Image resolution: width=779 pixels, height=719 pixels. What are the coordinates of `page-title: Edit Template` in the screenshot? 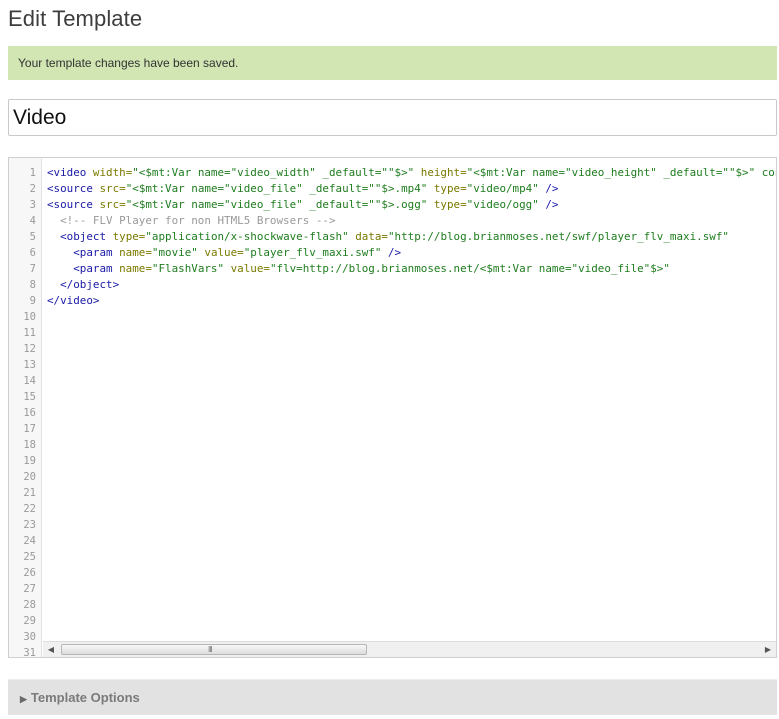 It's located at (75, 18).